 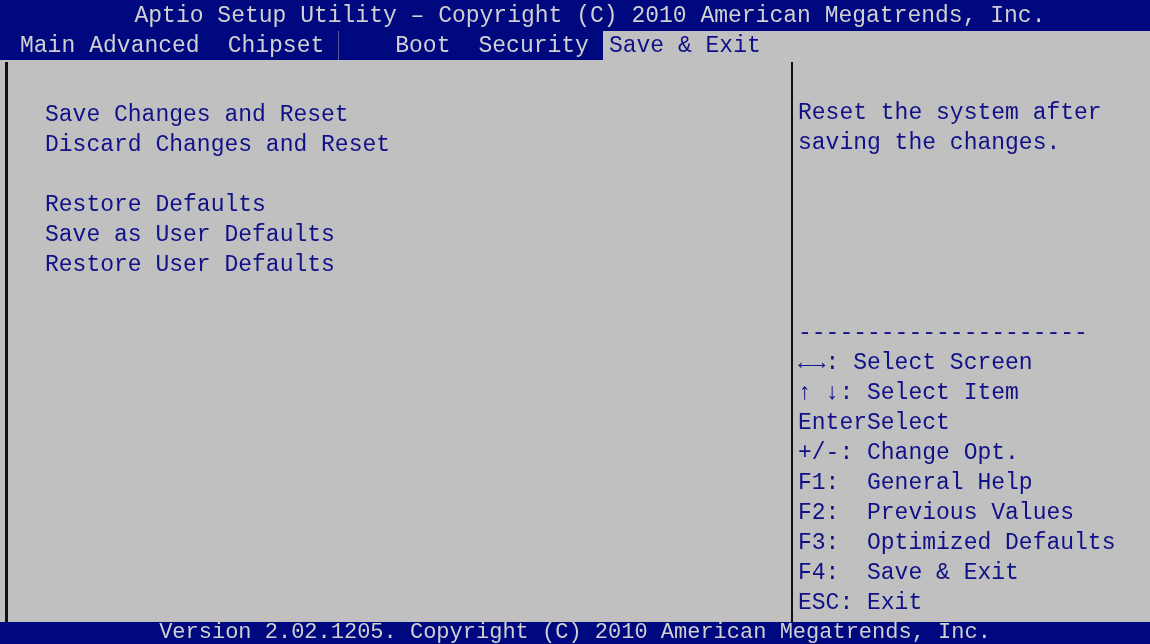 I want to click on key-hint: ESC: Exit, so click(x=860, y=603).